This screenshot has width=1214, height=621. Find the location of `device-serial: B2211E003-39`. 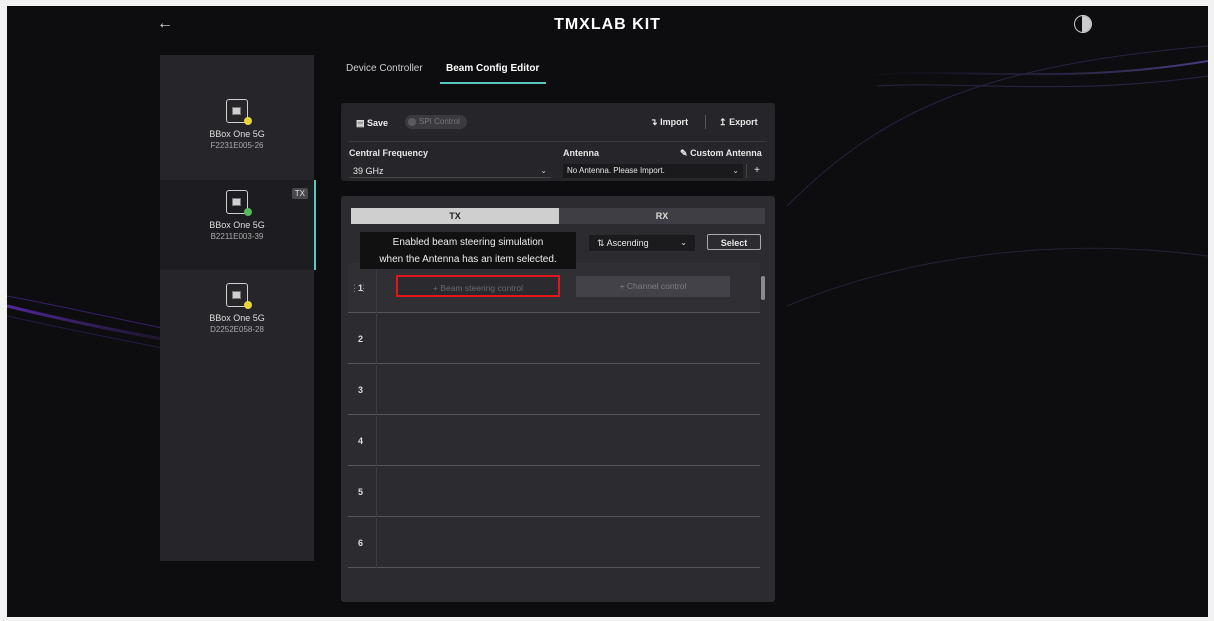

device-serial: B2211E003-39 is located at coordinates (237, 236).